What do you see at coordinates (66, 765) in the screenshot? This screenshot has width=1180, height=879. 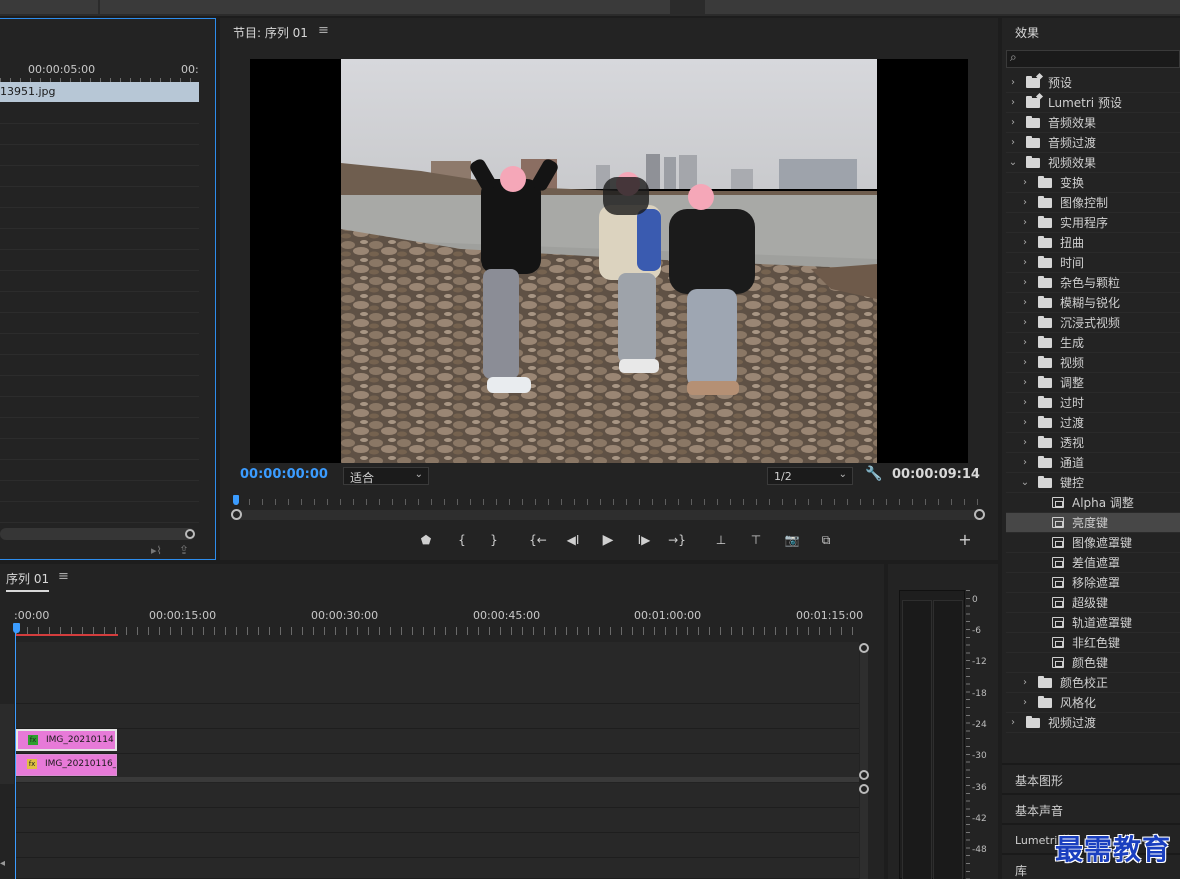 I see `timeline-clip: fx IMG_20210116_` at bounding box center [66, 765].